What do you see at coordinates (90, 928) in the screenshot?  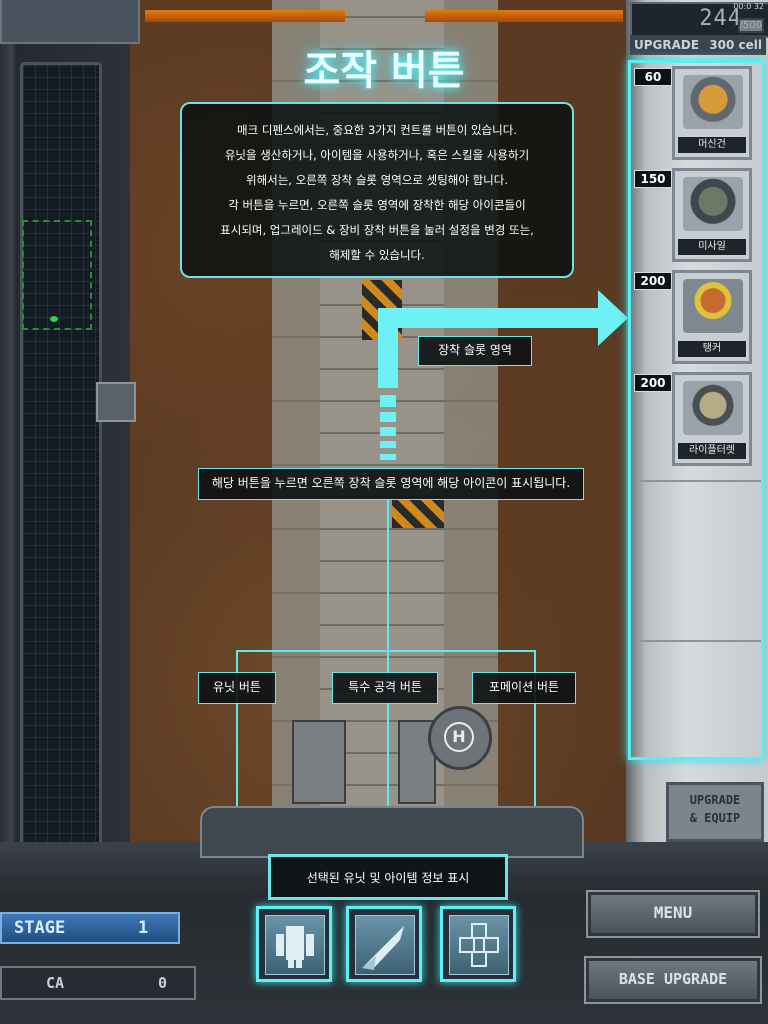 I see `stage-display: STAGE 1` at bounding box center [90, 928].